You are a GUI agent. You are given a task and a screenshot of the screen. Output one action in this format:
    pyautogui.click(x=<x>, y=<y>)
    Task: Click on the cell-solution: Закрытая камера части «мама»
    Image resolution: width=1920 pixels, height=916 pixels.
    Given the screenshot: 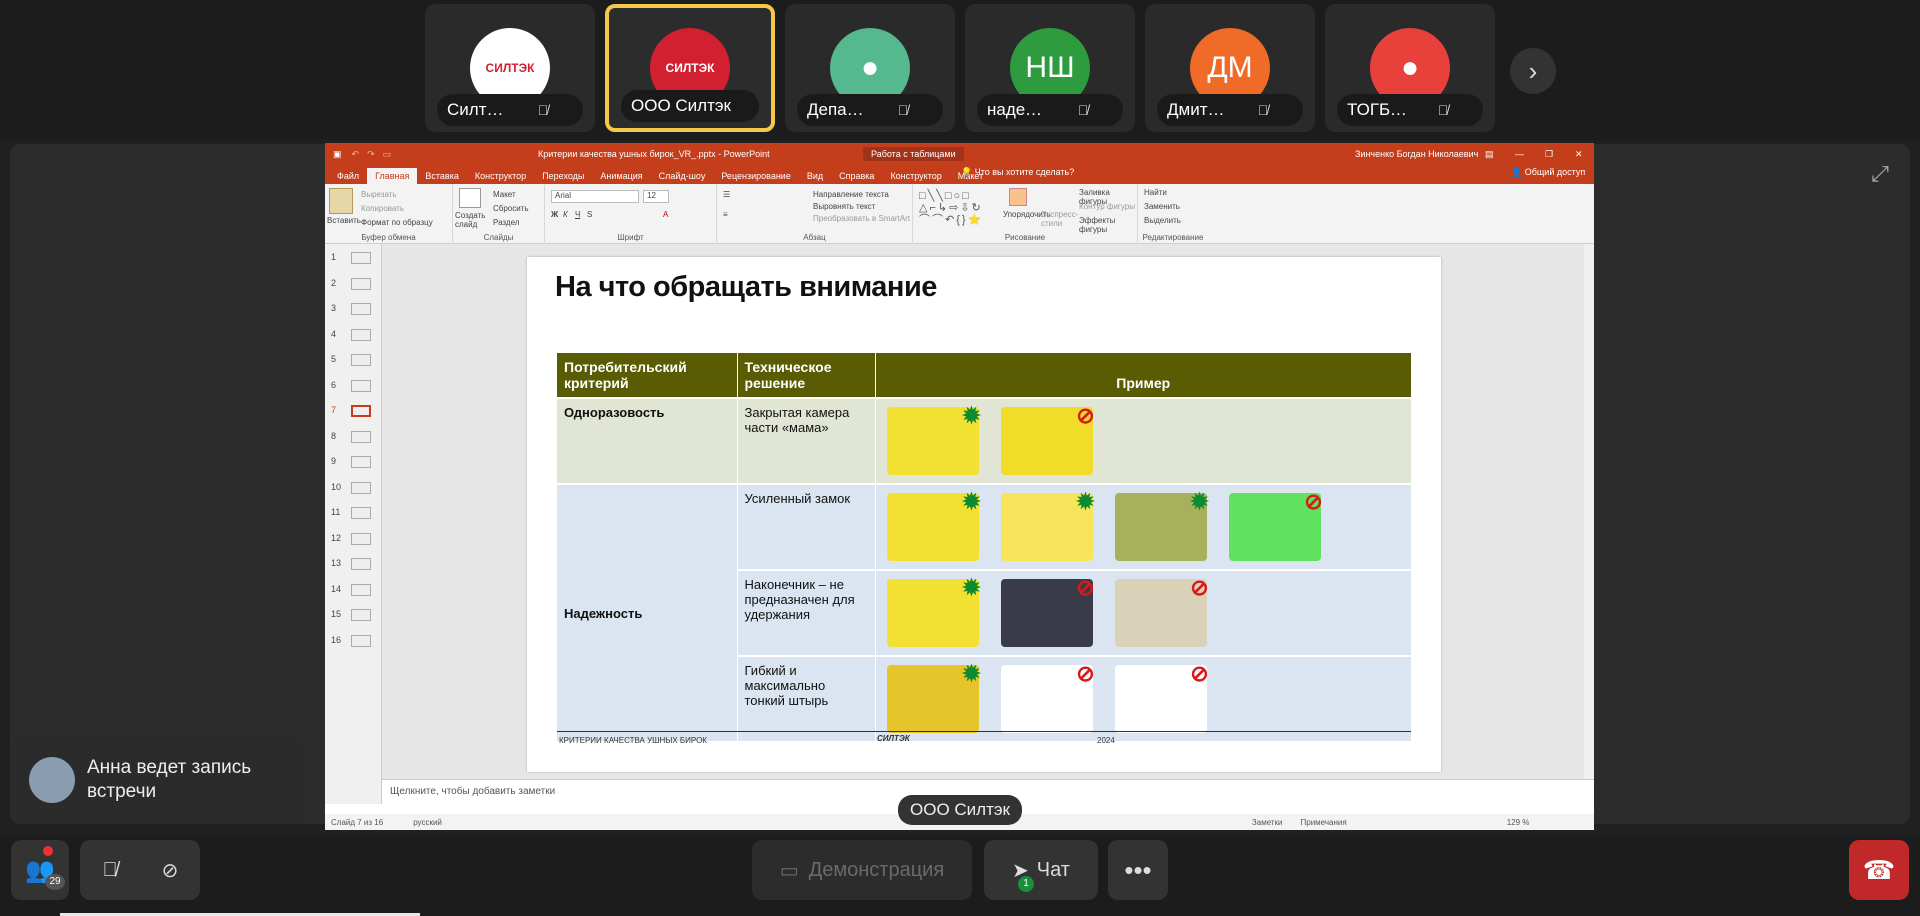 What is the action you would take?
    pyautogui.click(x=806, y=440)
    